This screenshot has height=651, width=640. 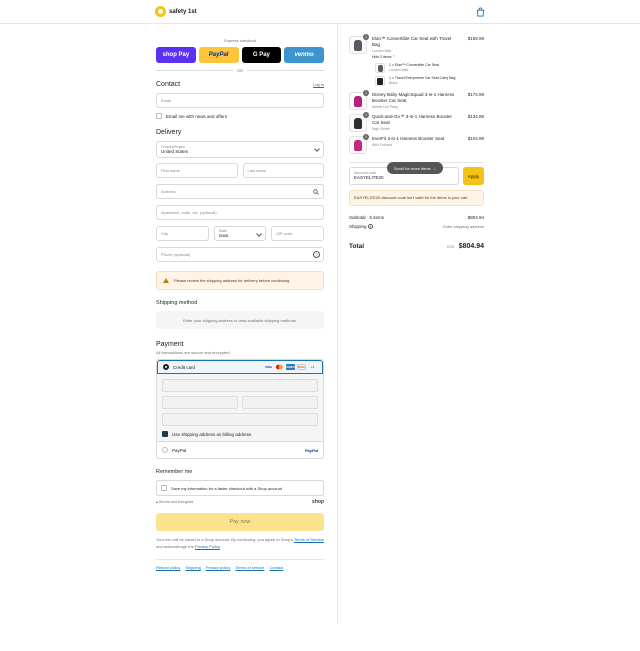 I want to click on express-checkout-label: Express checkout, so click(x=240, y=40).